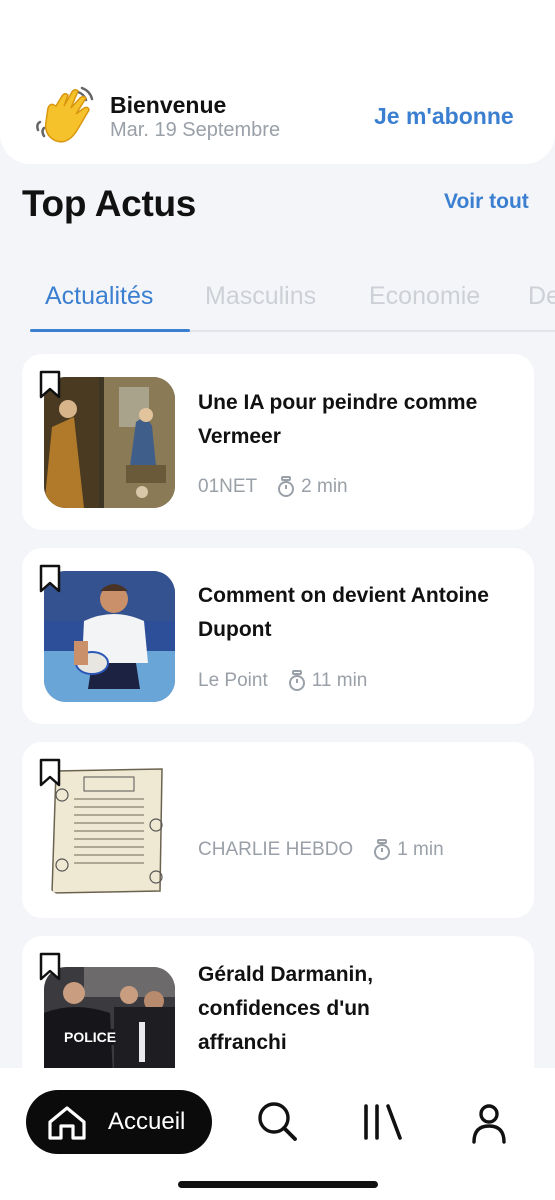 The image size is (555, 1200). Describe the element at coordinates (282, 681) in the screenshot. I see `article-meta: Le Point 11 min` at that location.